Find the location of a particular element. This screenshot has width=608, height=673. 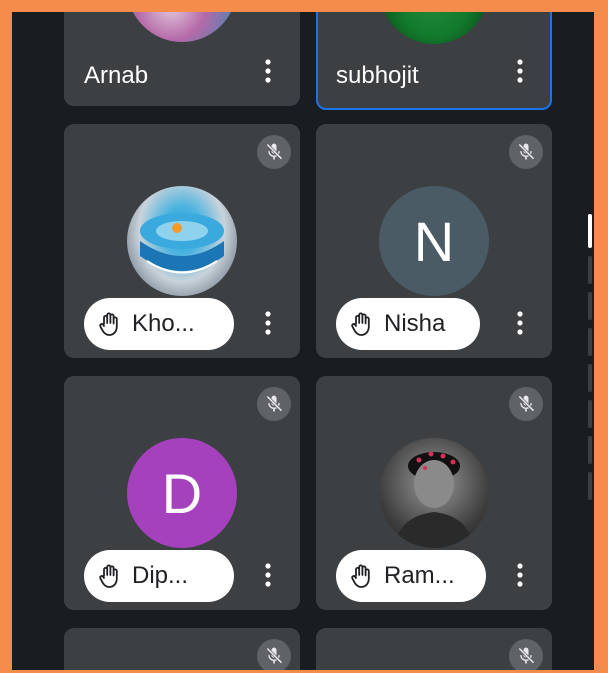

participant-name: Nisha is located at coordinates (415, 323).